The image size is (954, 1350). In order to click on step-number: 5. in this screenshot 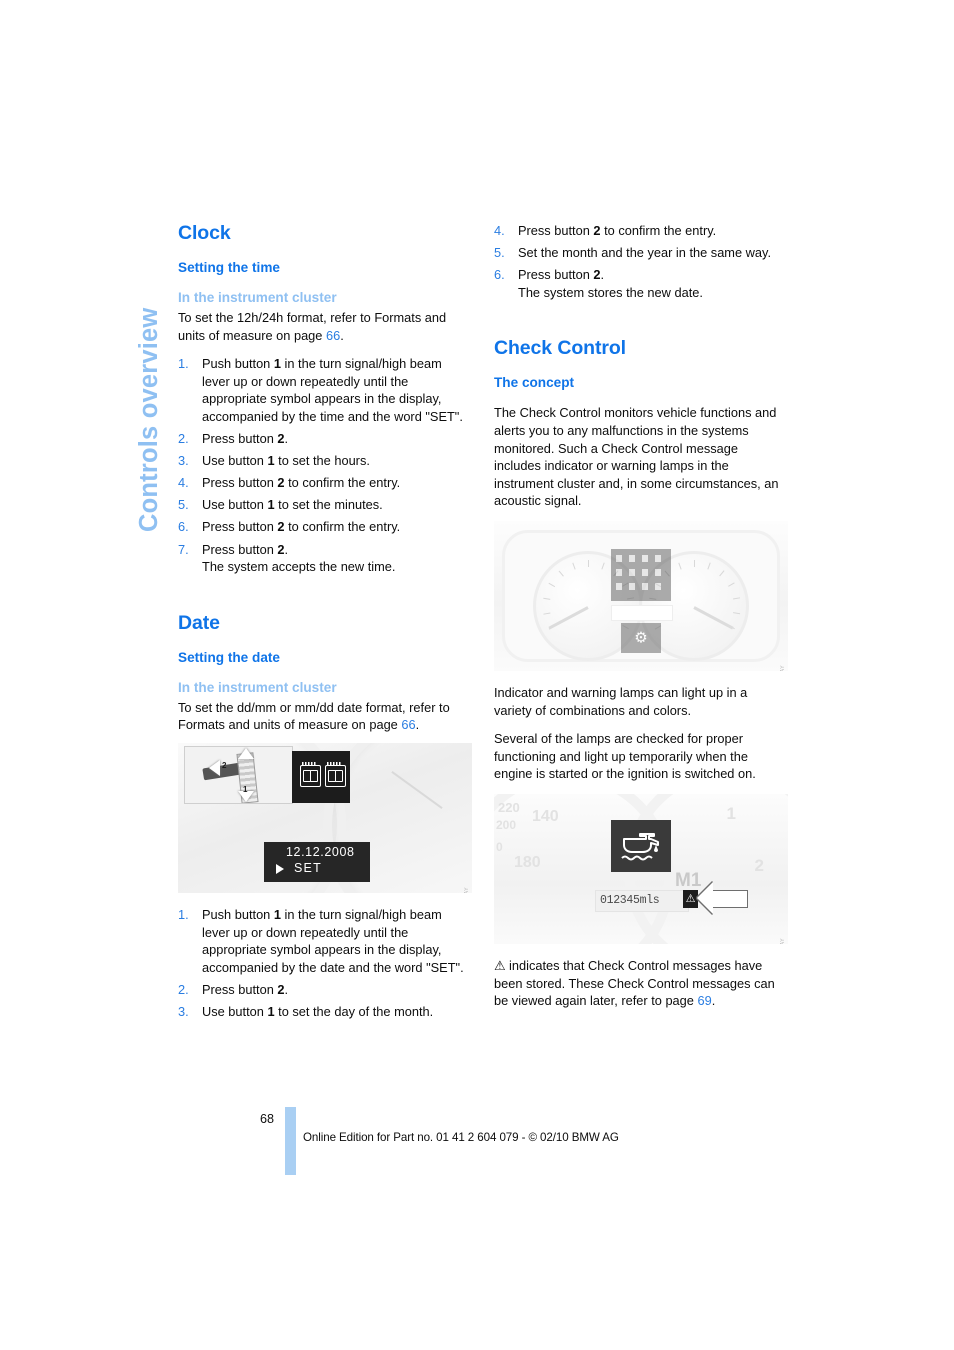, I will do `click(499, 253)`.